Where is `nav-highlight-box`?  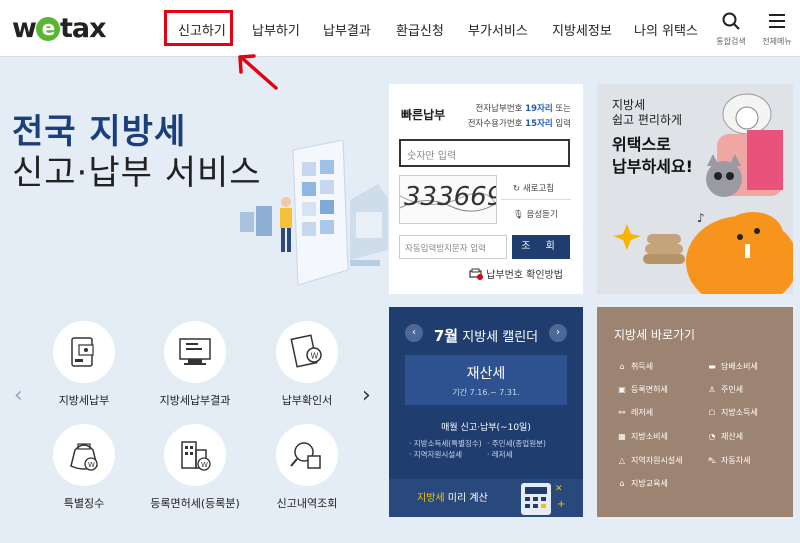
nav-highlight-box is located at coordinates (198, 28).